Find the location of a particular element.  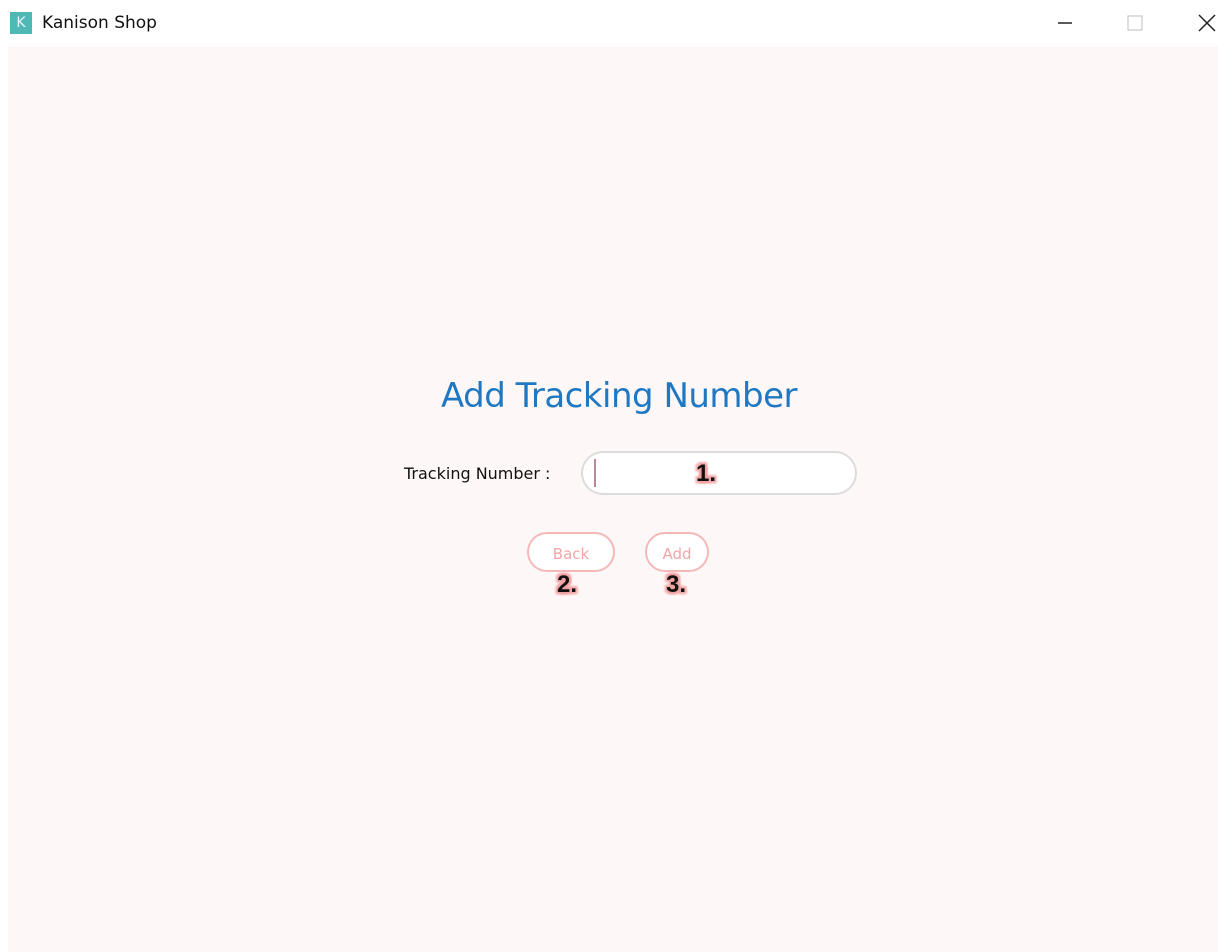

minimize-icon is located at coordinates (1065, 23).